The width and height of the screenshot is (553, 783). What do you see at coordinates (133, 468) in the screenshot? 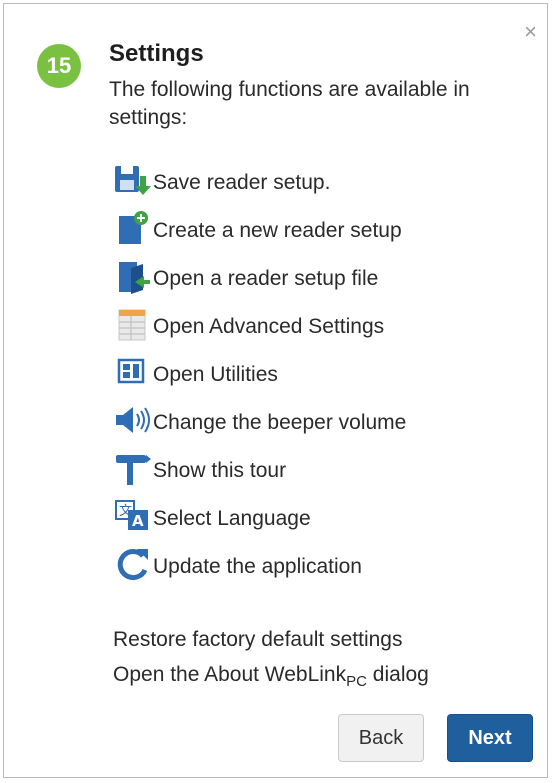
I see `signpost-icon` at bounding box center [133, 468].